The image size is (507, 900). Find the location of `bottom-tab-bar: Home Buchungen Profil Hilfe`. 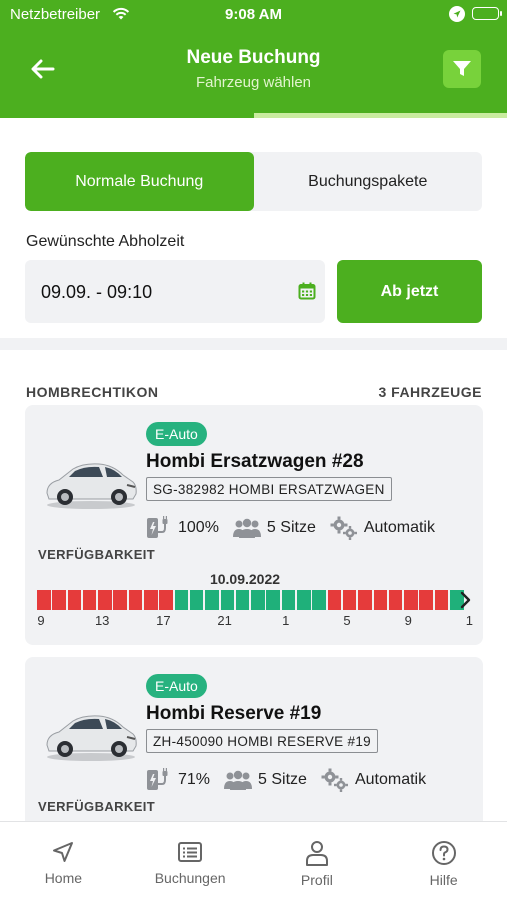

bottom-tab-bar: Home Buchungen Profil Hilfe is located at coordinates (253, 860).